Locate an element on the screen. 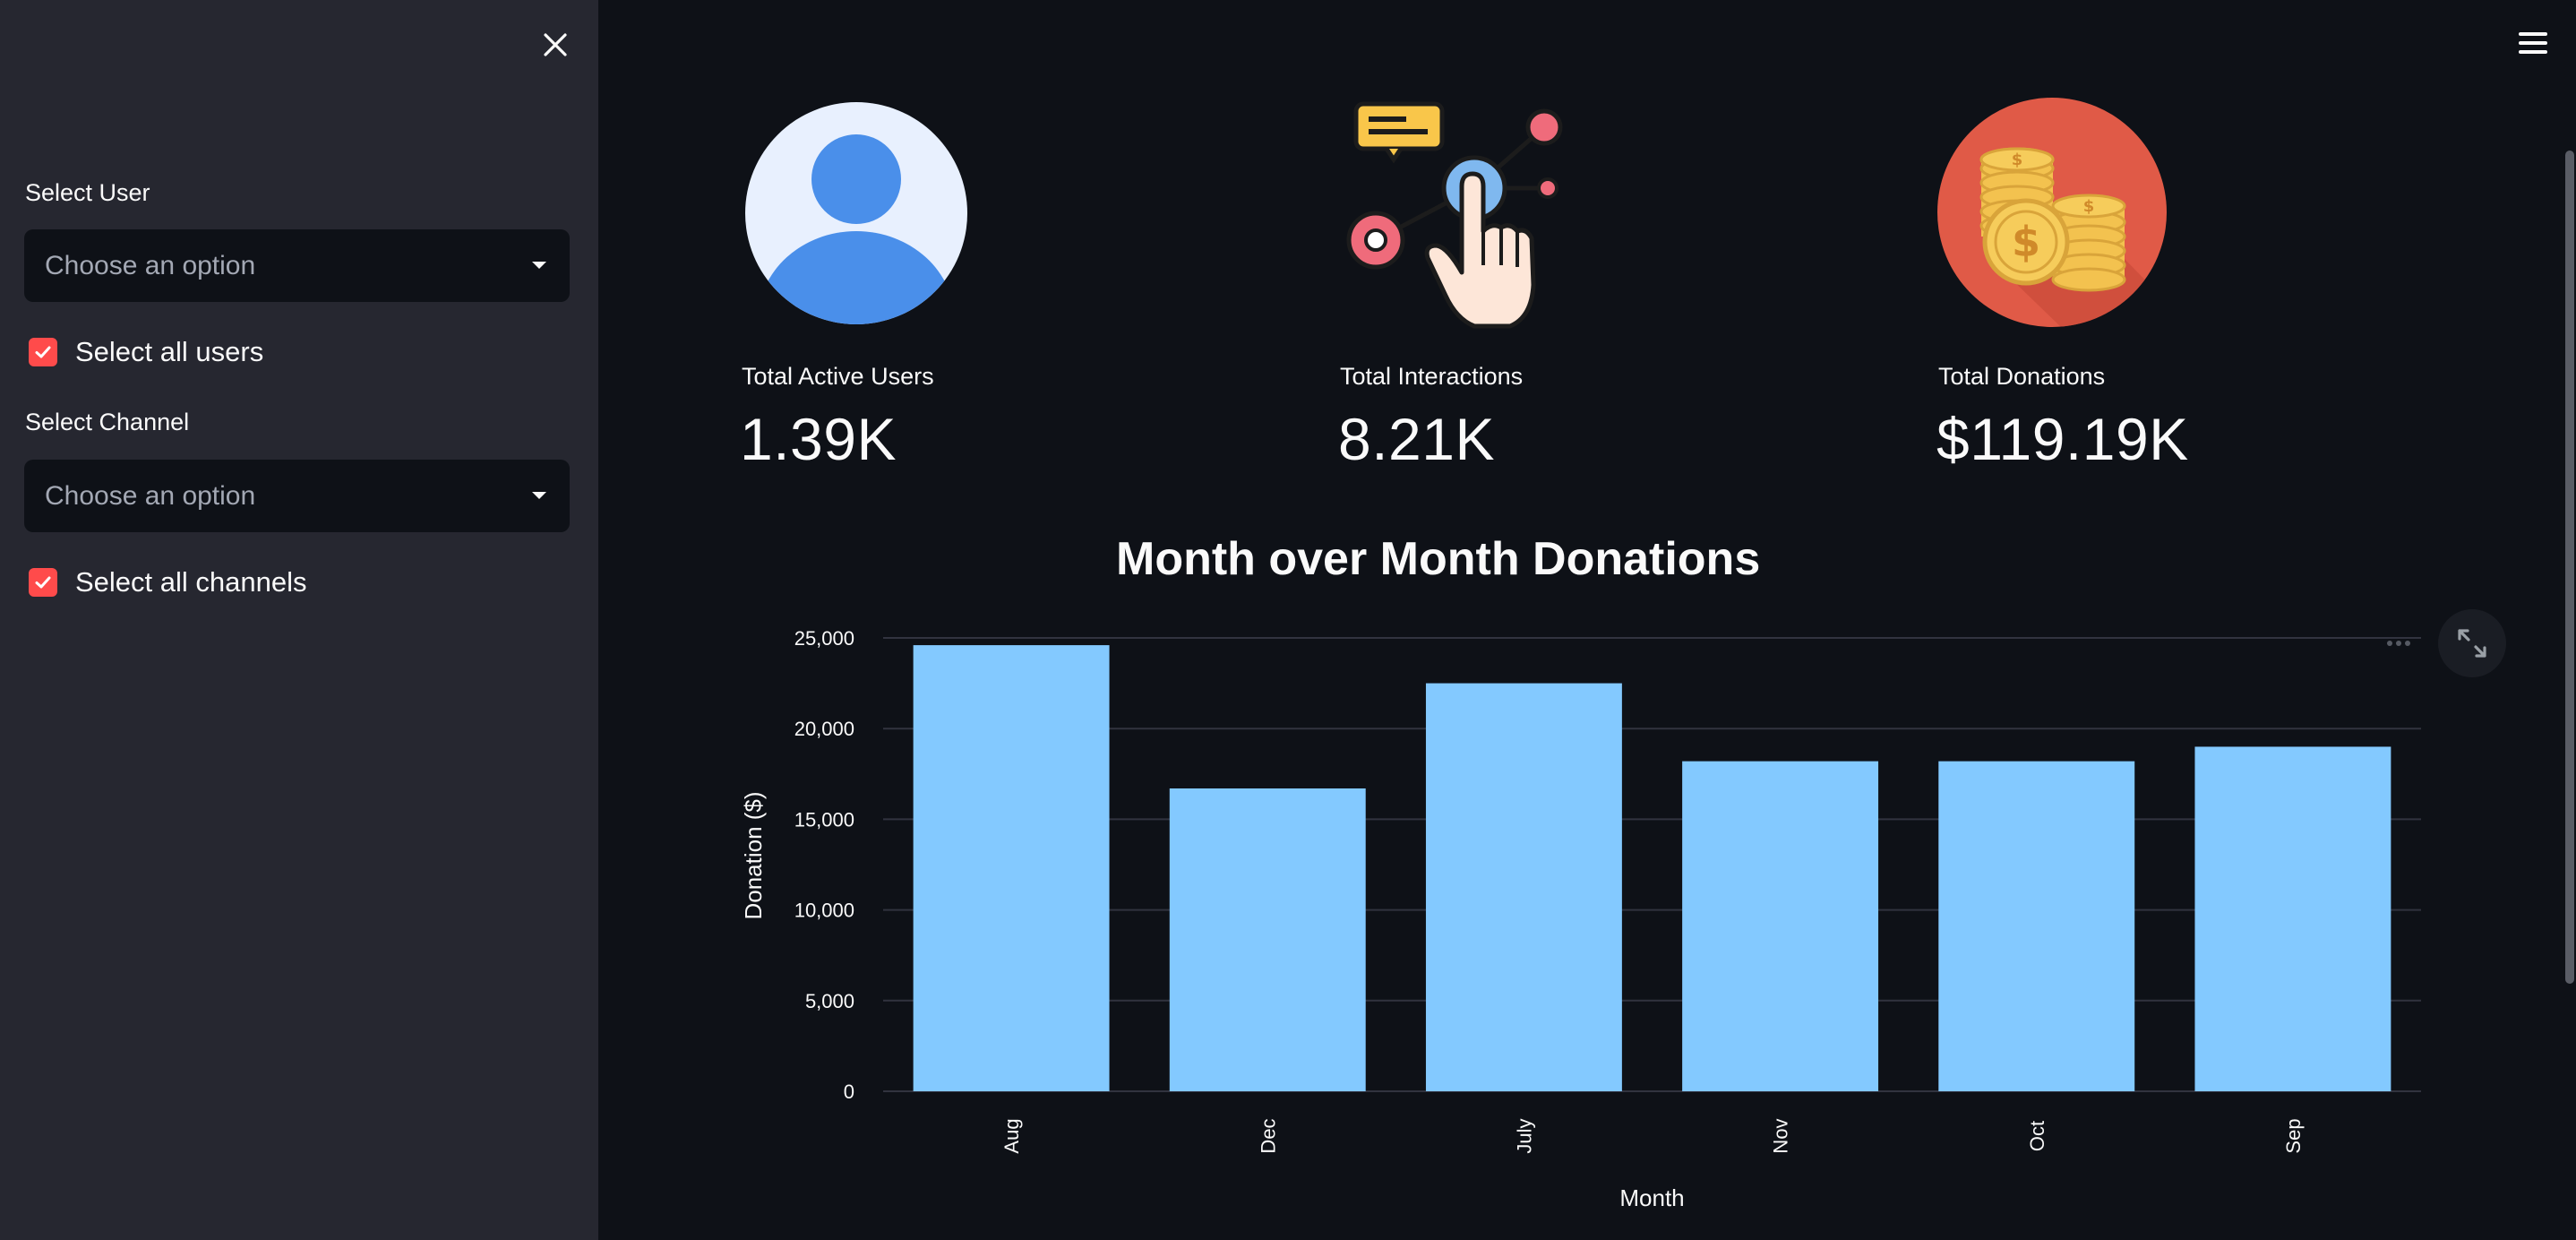 This screenshot has height=1240, width=2576. y-tick-label: 10,000 is located at coordinates (824, 911).